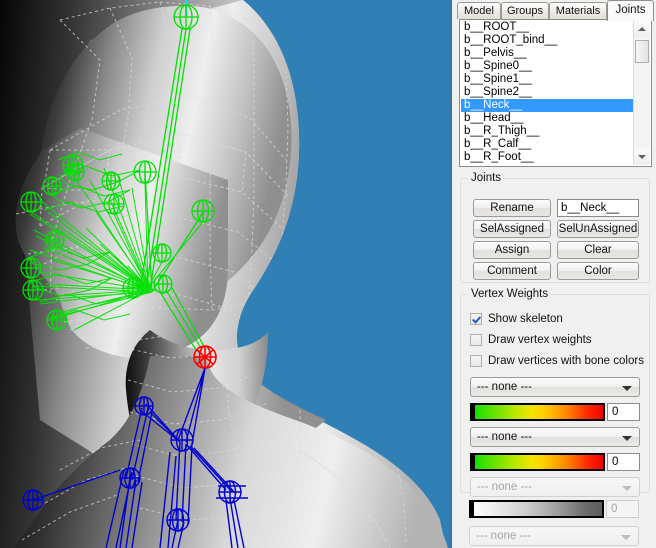  What do you see at coordinates (642, 51) in the screenshot?
I see `scrollbar-thumb` at bounding box center [642, 51].